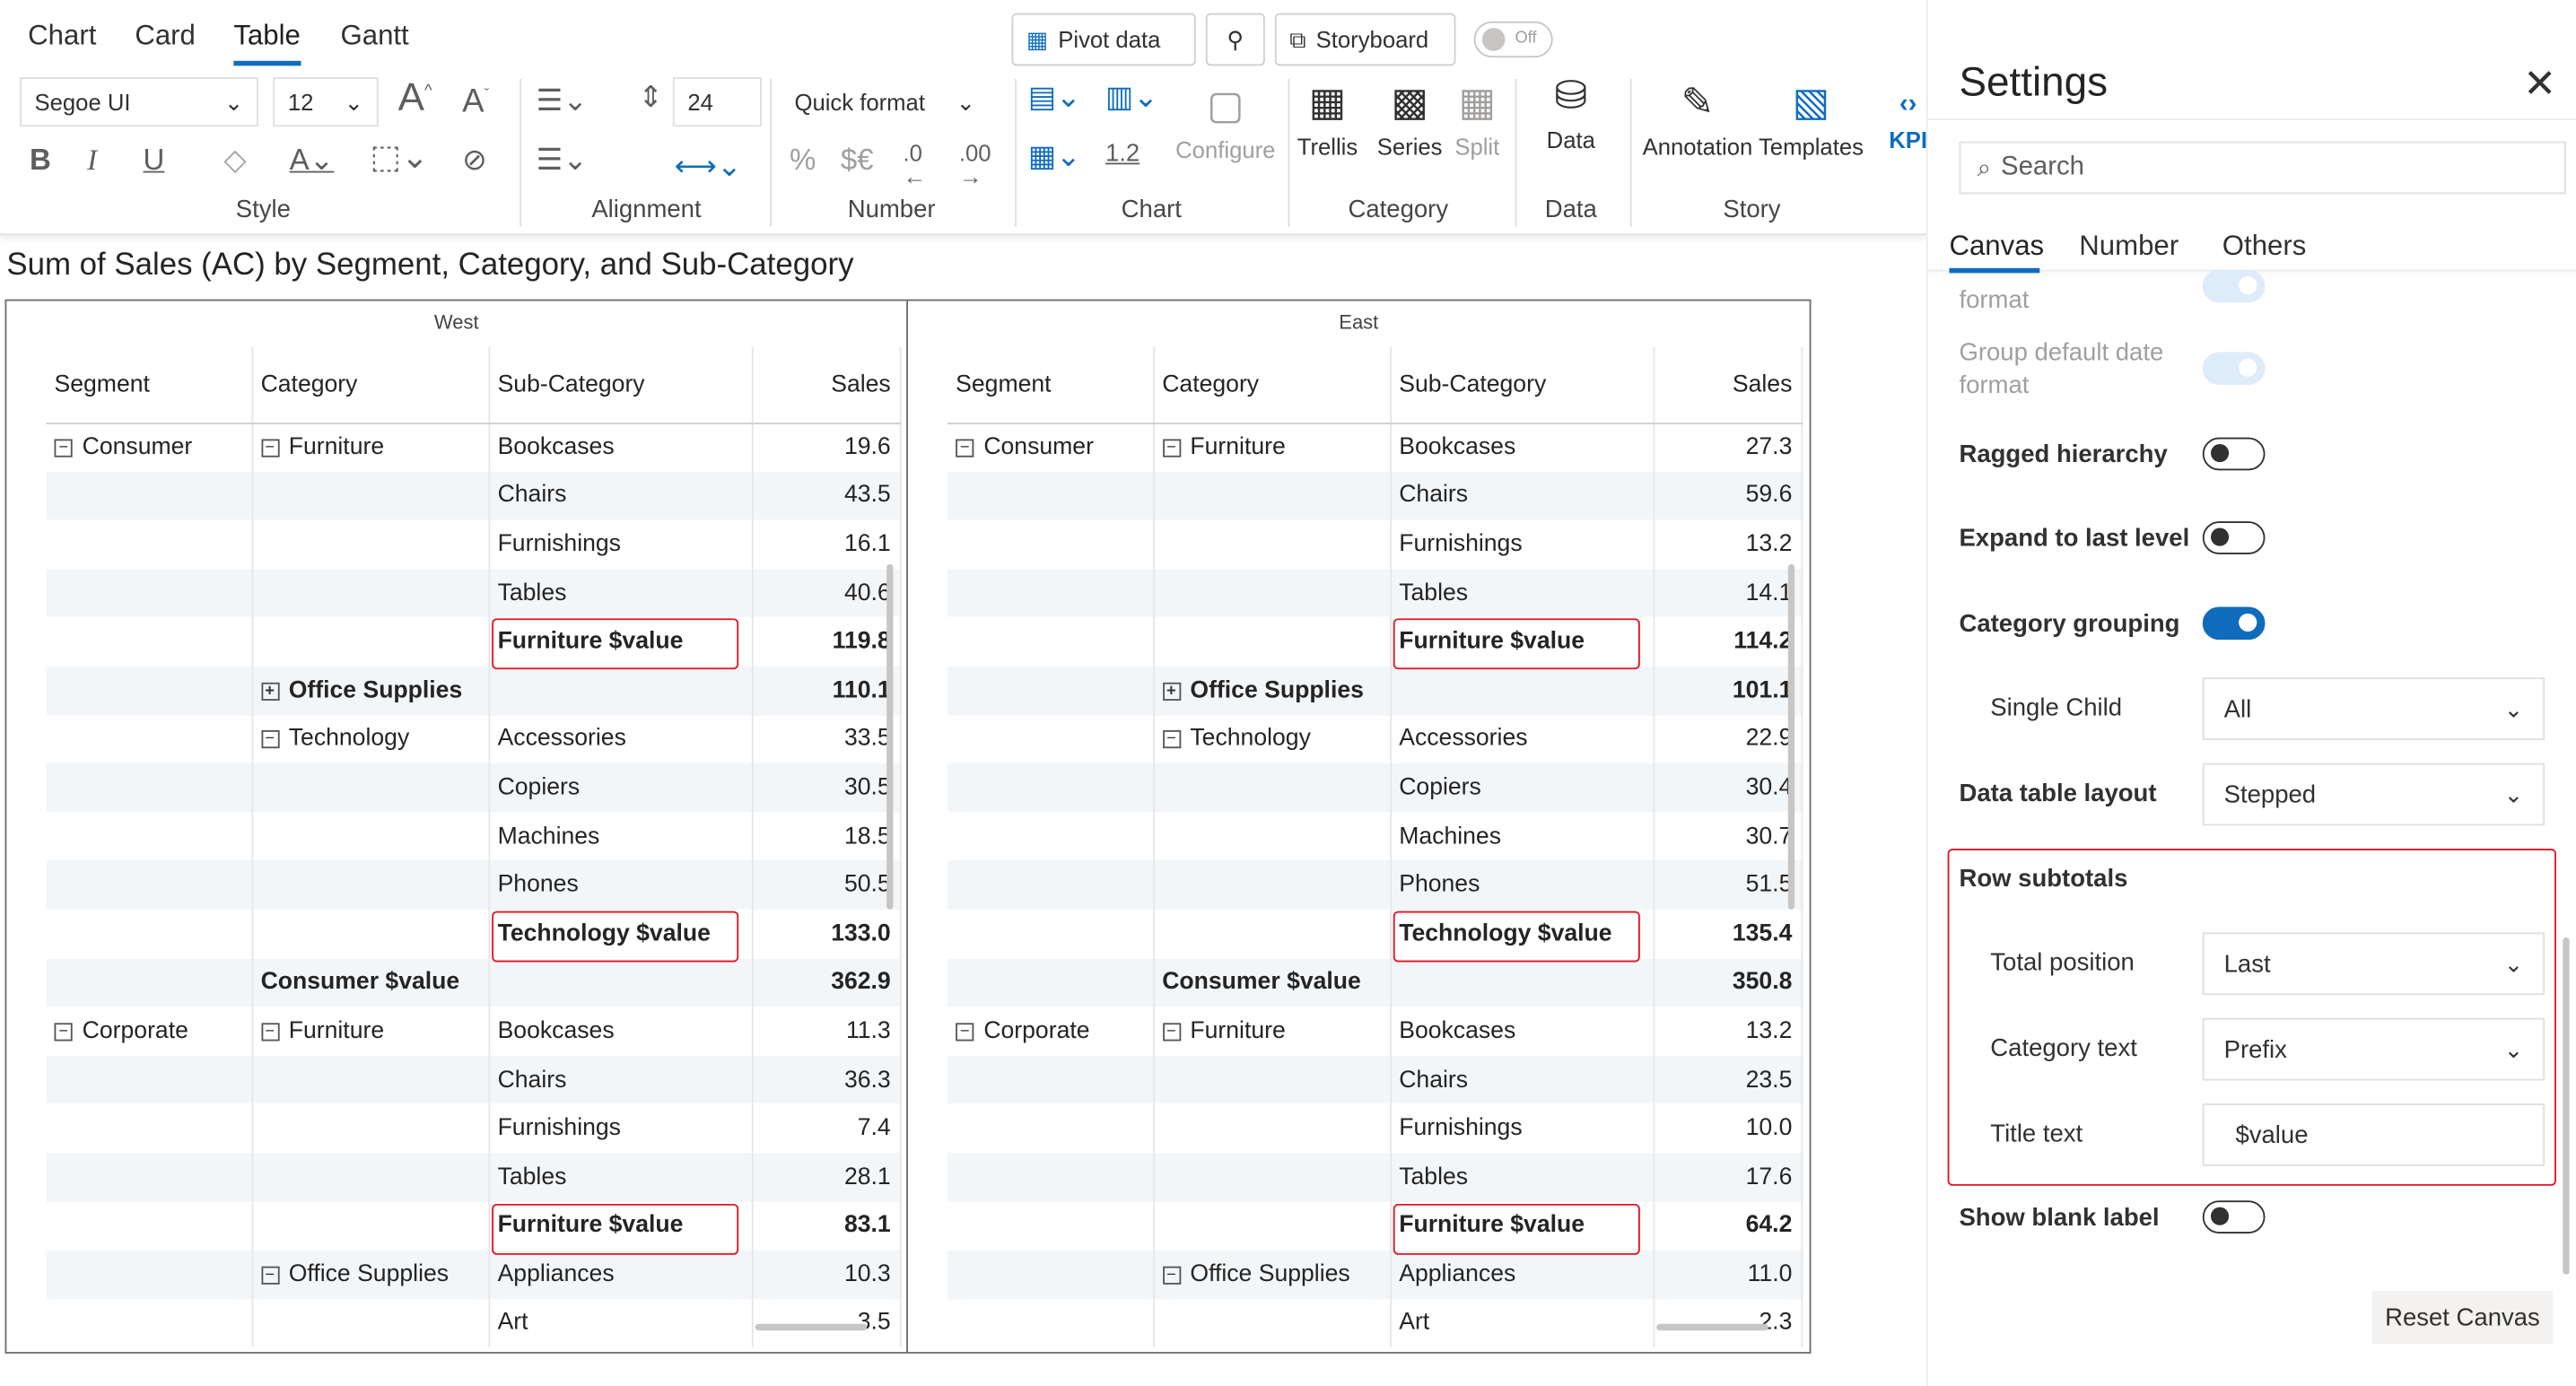 The height and width of the screenshot is (1386, 2576). I want to click on increase-decimal-icon: .00 →, so click(975, 164).